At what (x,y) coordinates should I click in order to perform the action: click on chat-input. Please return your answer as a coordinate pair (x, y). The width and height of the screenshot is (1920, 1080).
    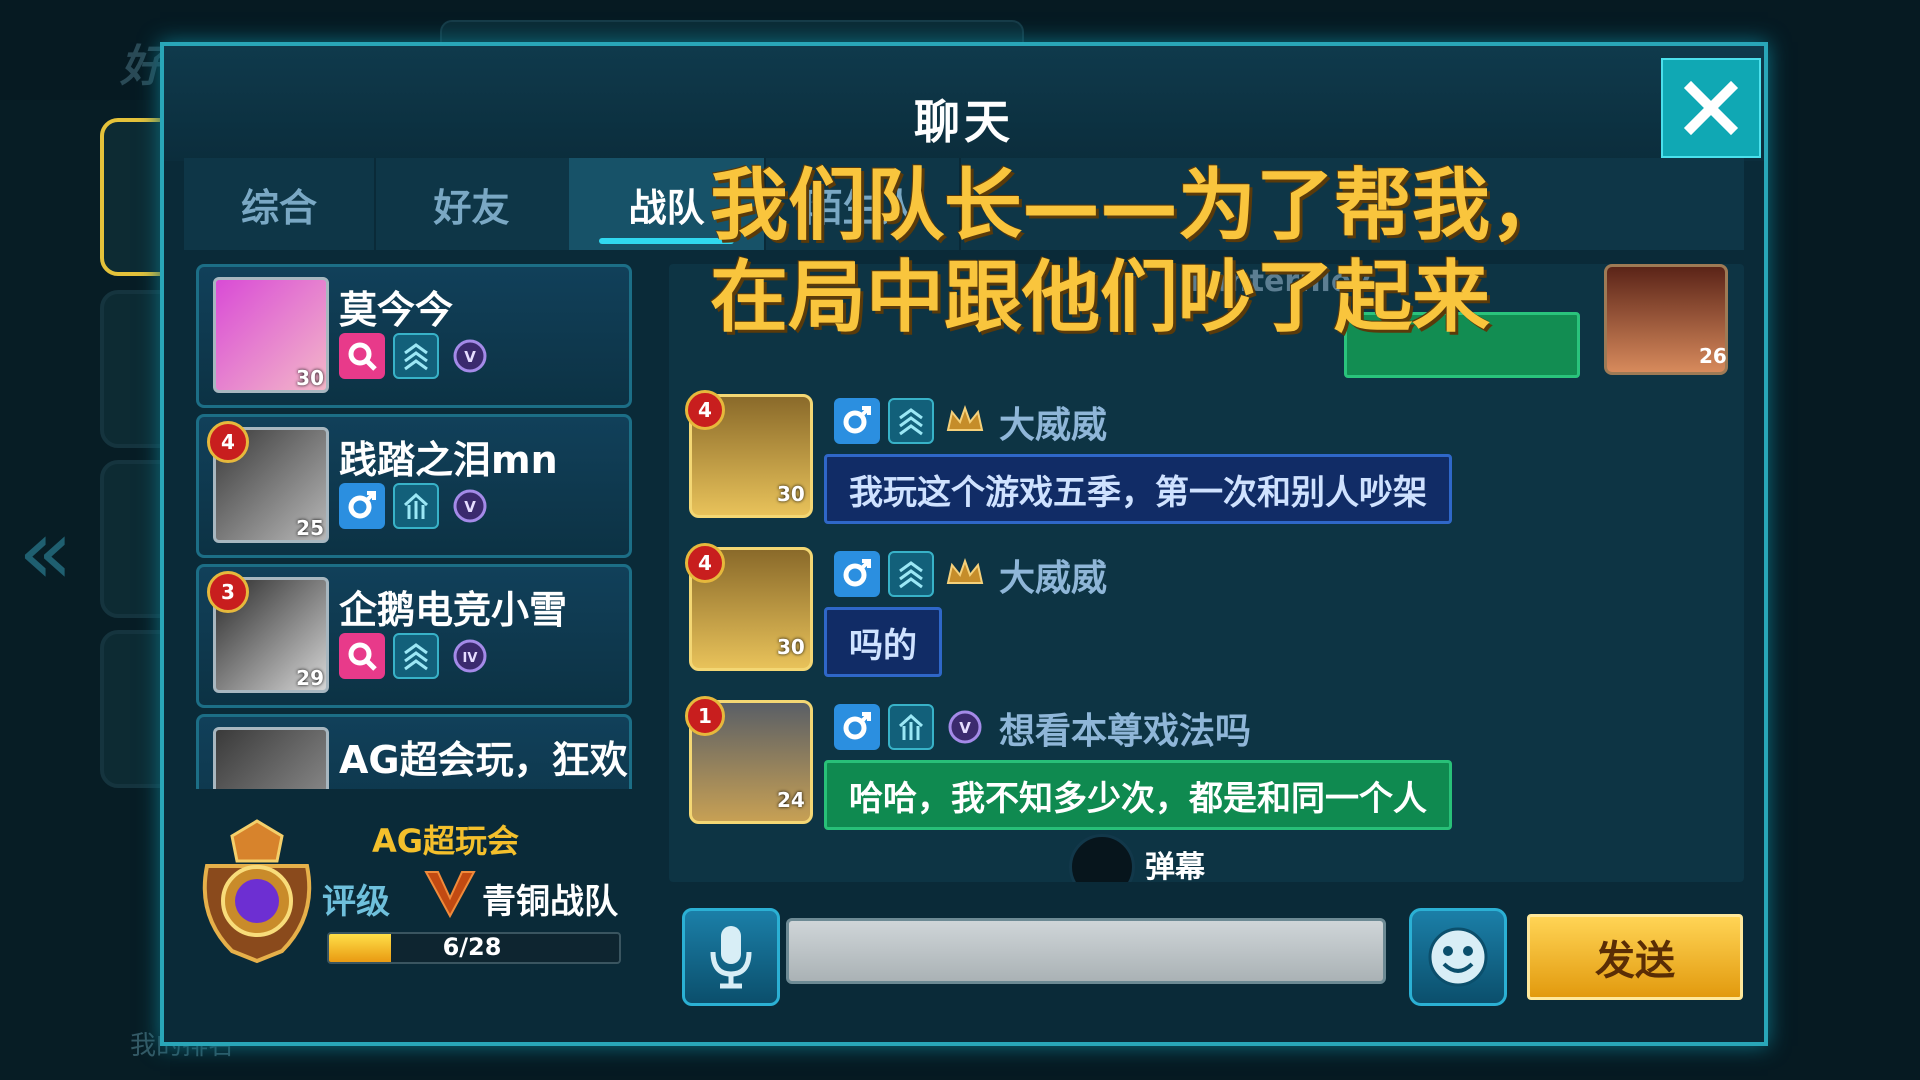
    Looking at the image, I should click on (1086, 951).